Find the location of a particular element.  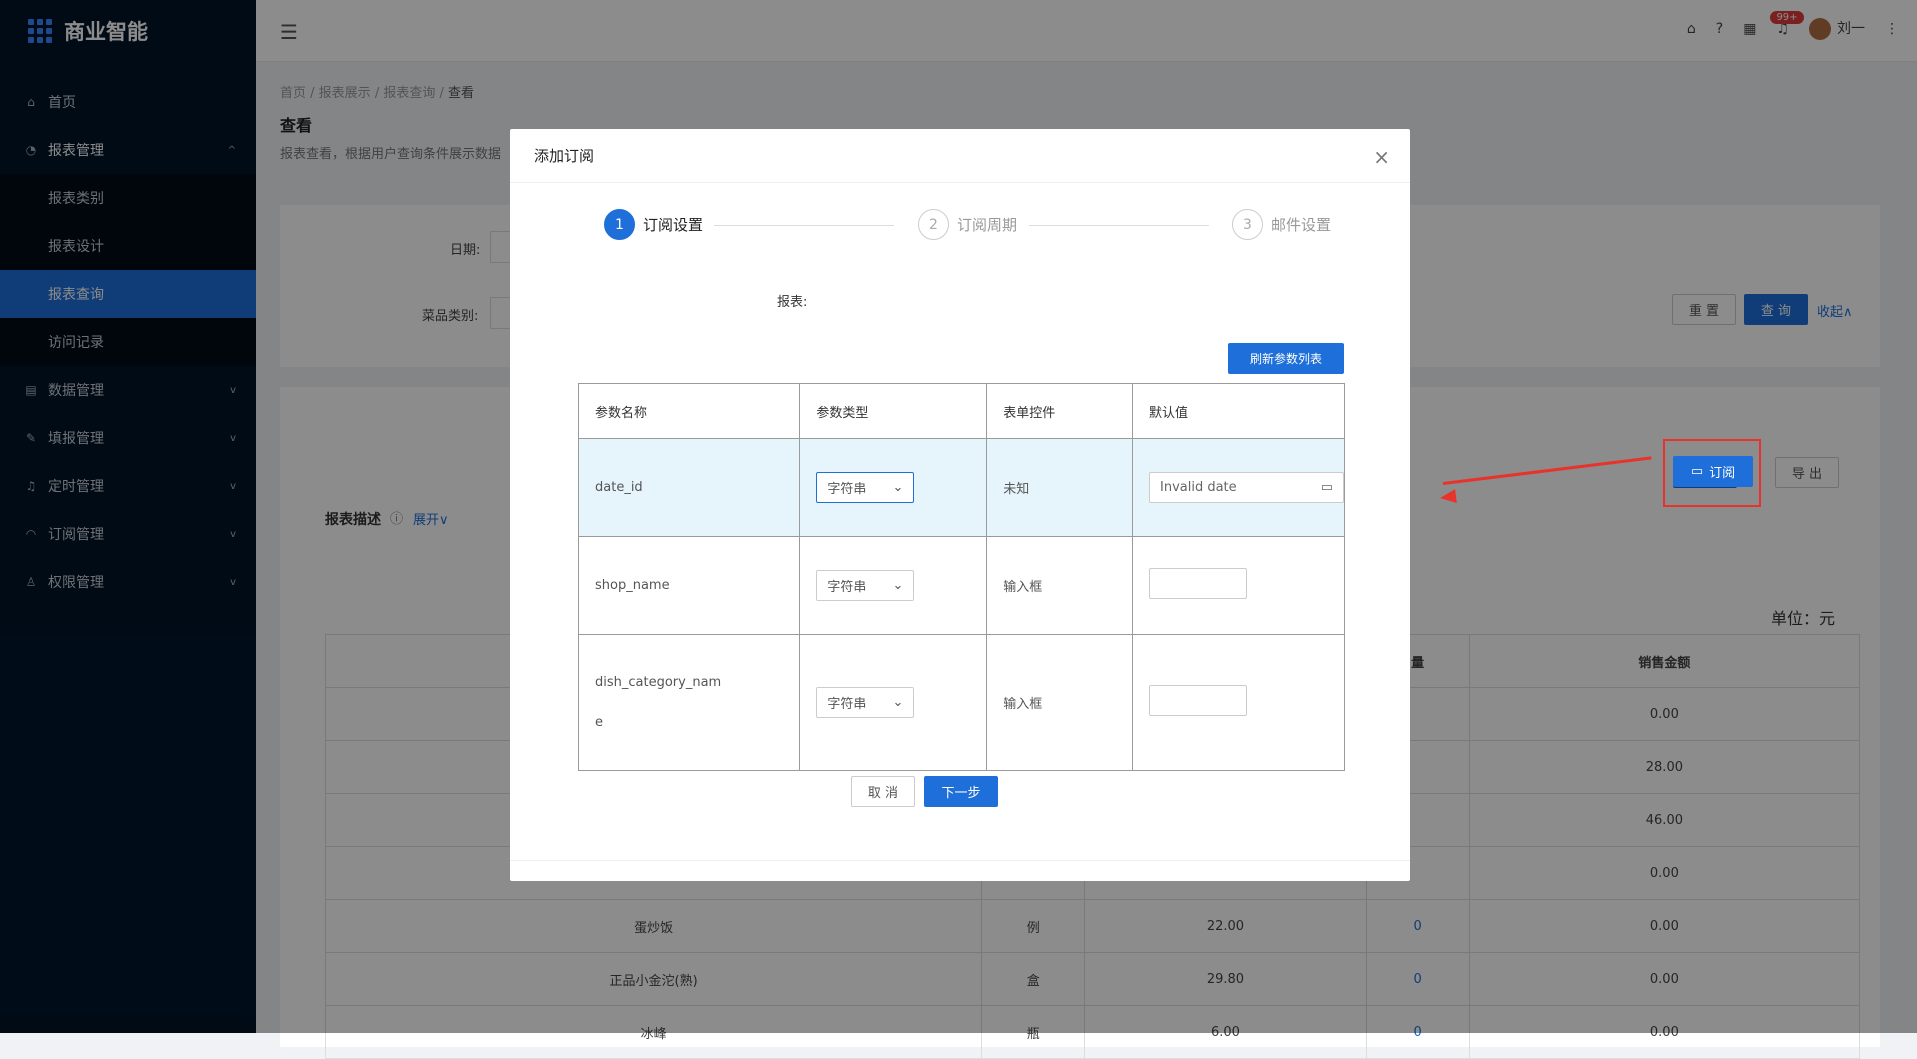

step-email-settings: 3 邮件设置 is located at coordinates (1281, 224).